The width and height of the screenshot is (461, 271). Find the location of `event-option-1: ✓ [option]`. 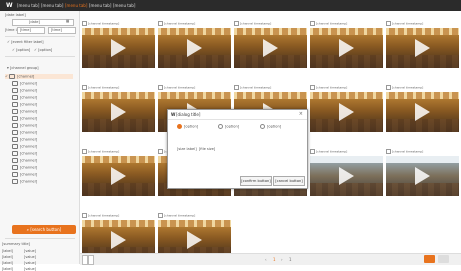

event-option-1: ✓ [option] is located at coordinates (21, 50).